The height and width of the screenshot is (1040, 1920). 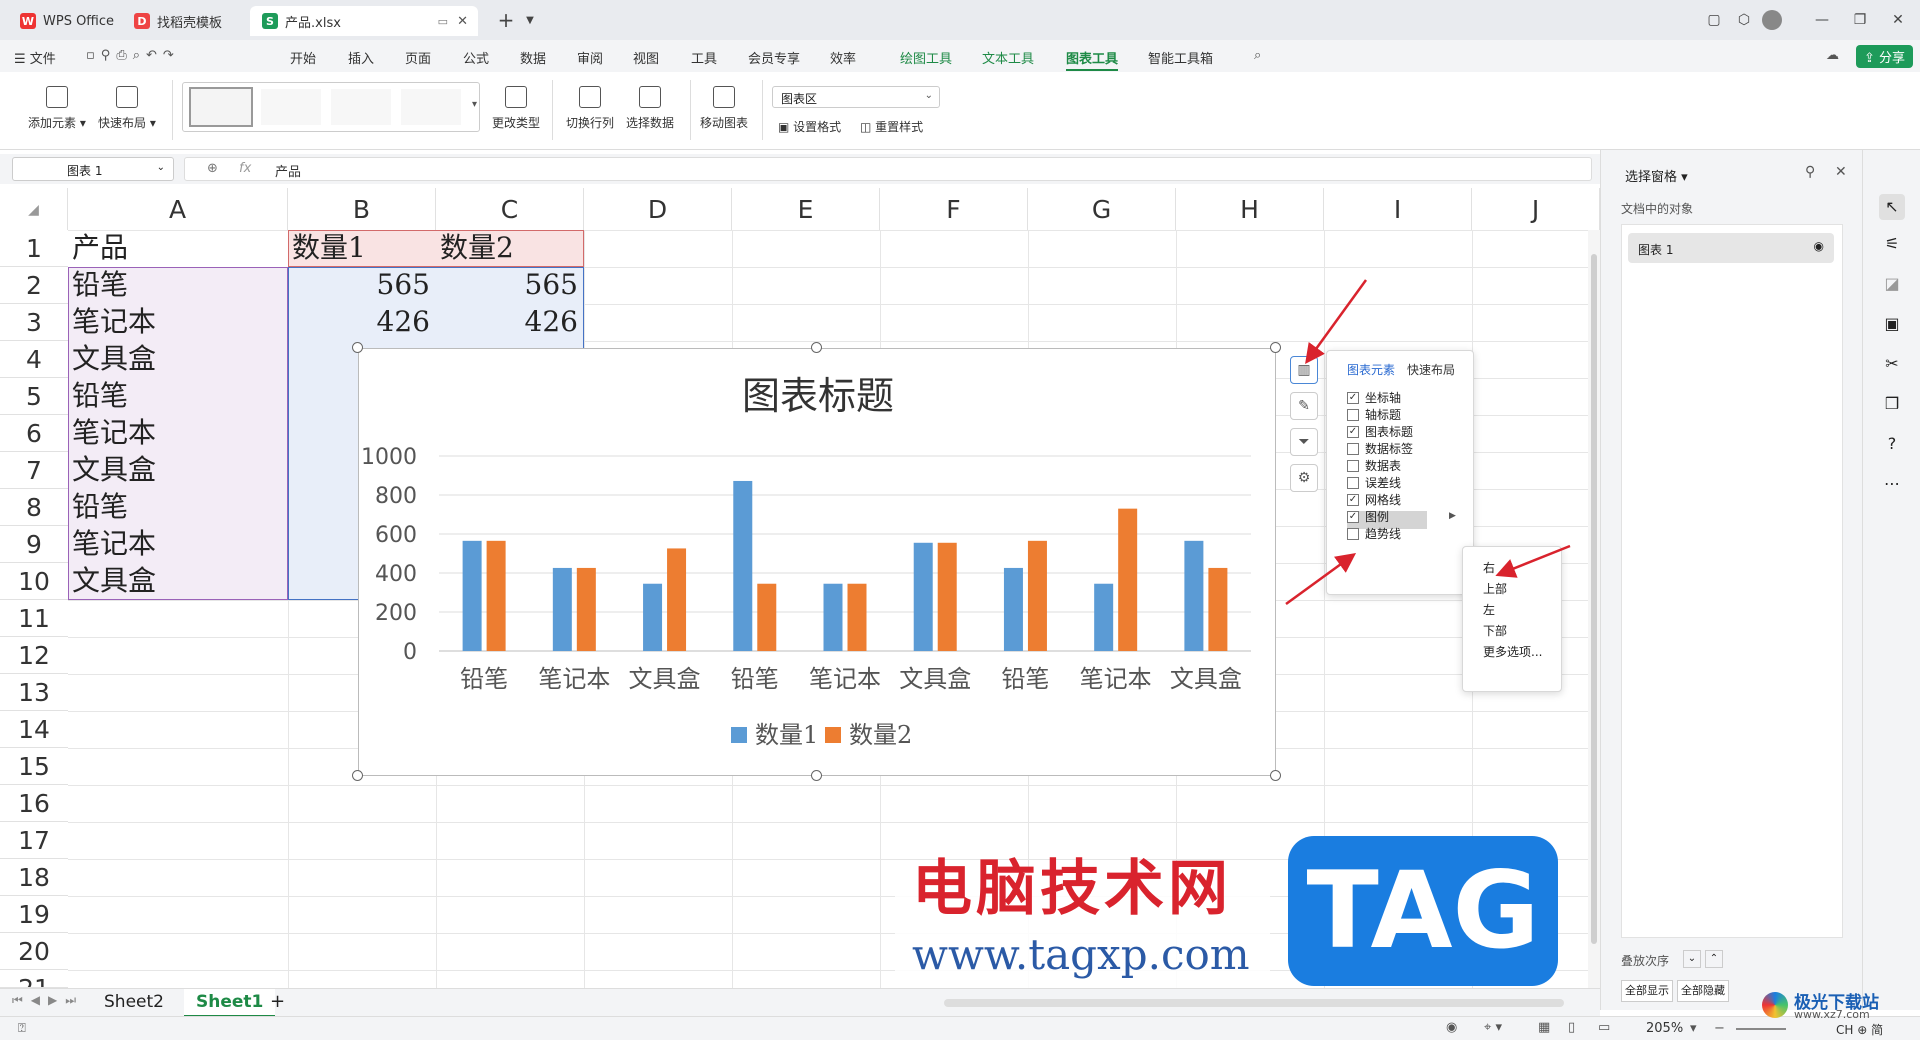 I want to click on tab-dropdown-icon: ▼, so click(x=530, y=20).